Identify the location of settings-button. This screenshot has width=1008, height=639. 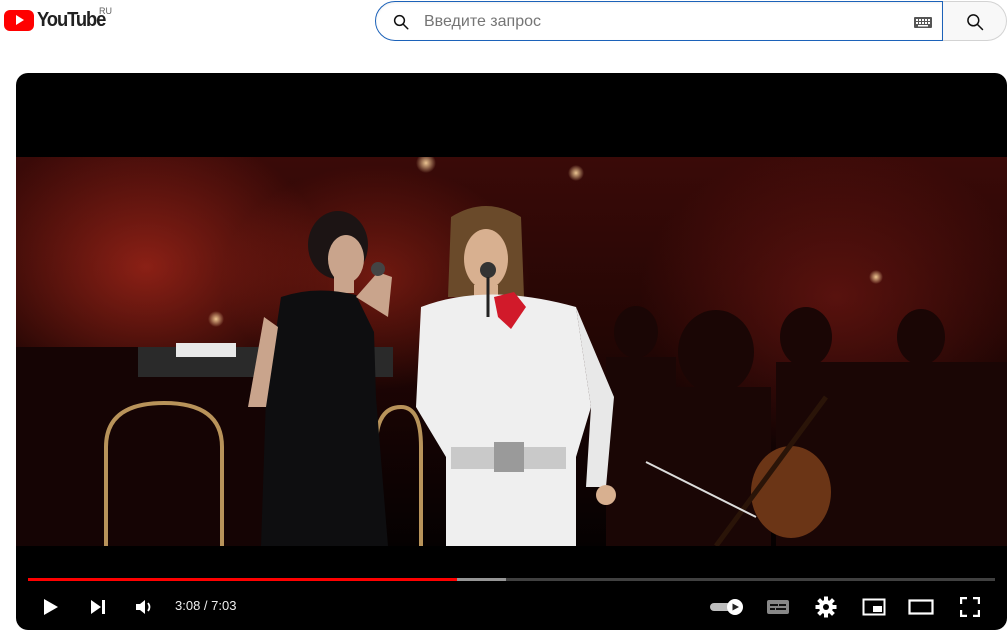
(826, 606).